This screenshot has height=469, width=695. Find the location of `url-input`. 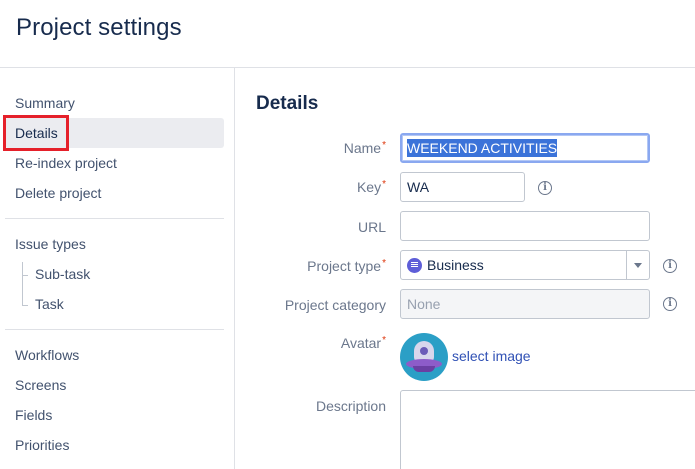

url-input is located at coordinates (525, 226).